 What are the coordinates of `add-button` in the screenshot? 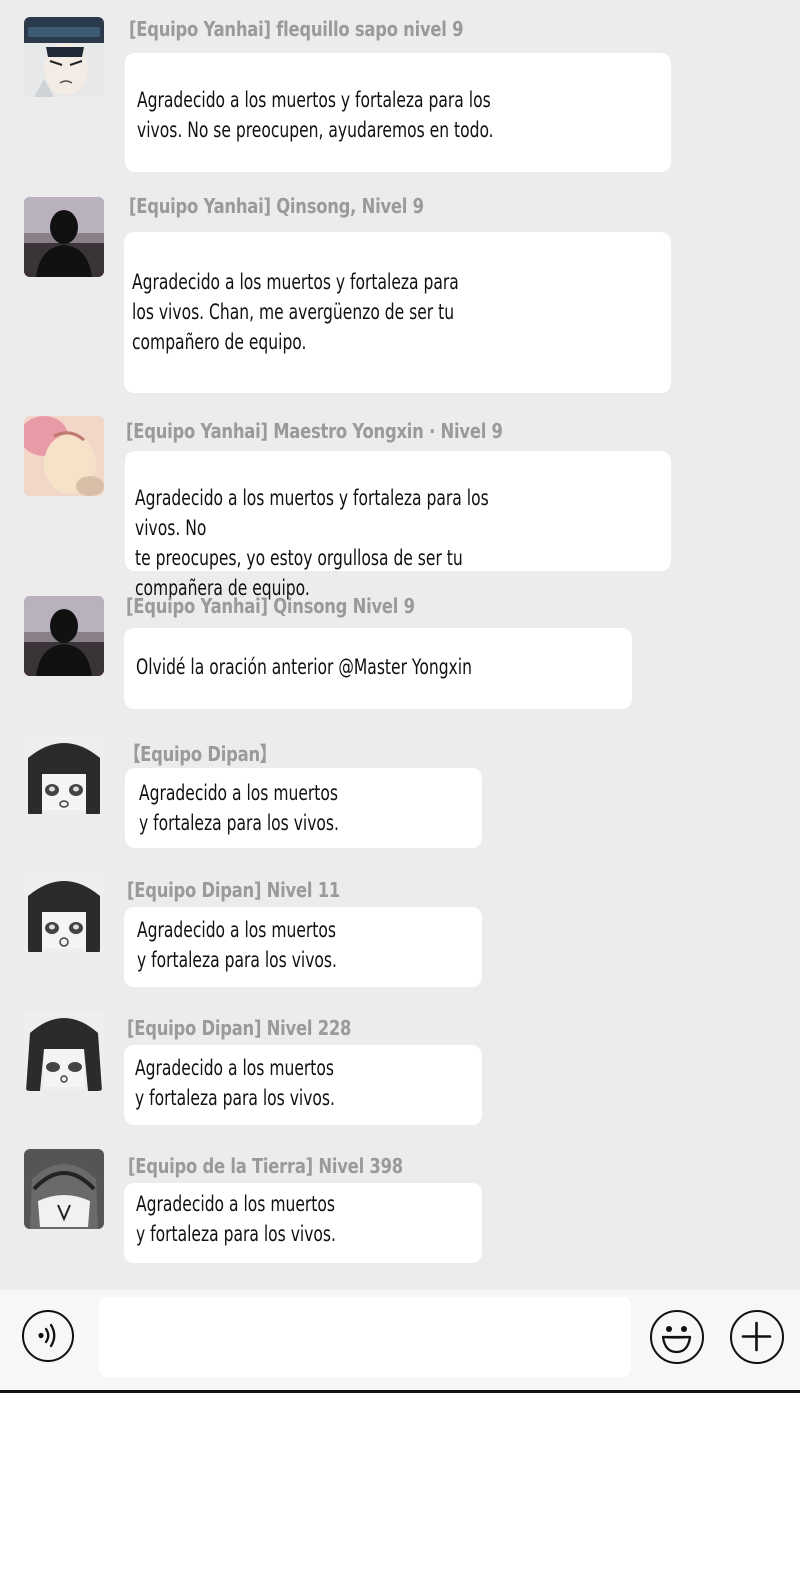 It's located at (757, 1337).